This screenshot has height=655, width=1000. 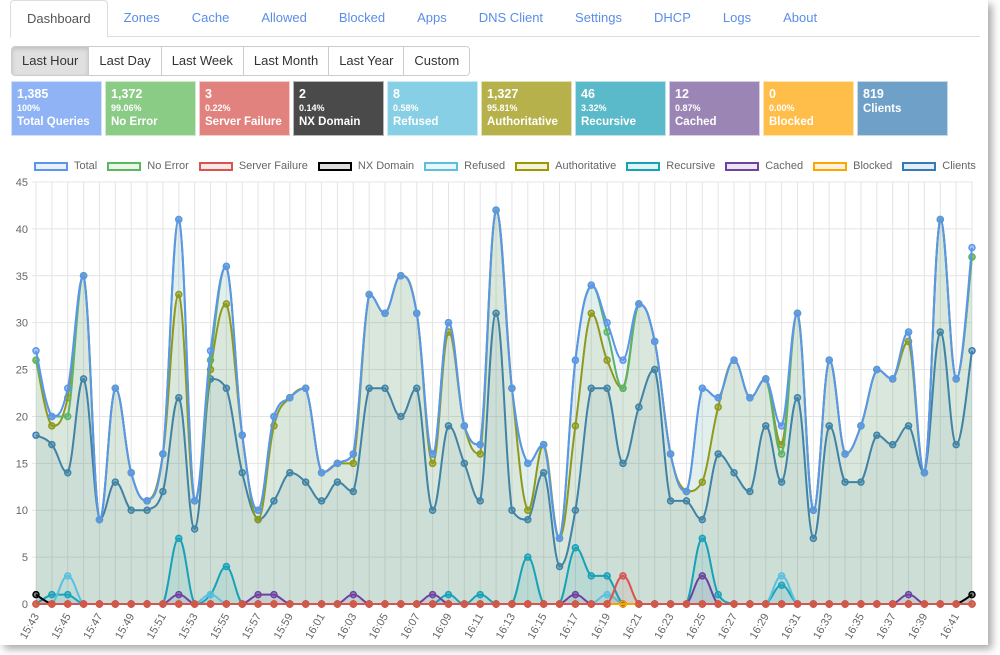 I want to click on tab-logs: Logs, so click(x=737, y=18).